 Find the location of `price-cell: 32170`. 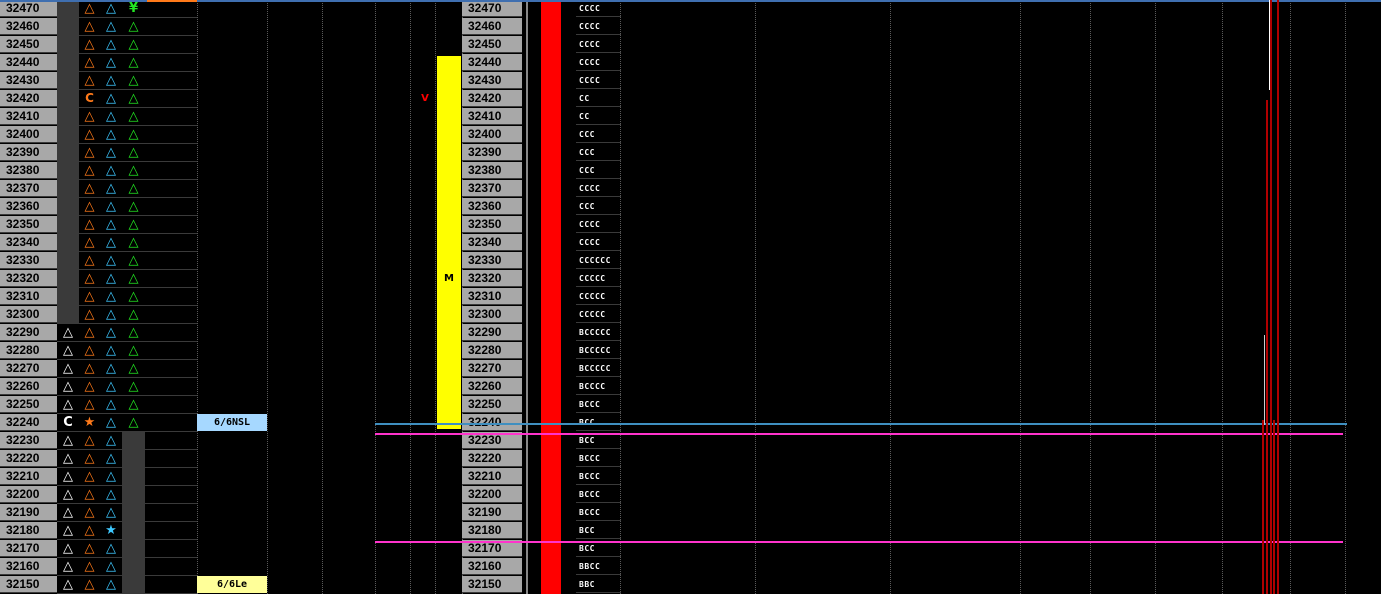

price-cell: 32170 is located at coordinates (28, 548).